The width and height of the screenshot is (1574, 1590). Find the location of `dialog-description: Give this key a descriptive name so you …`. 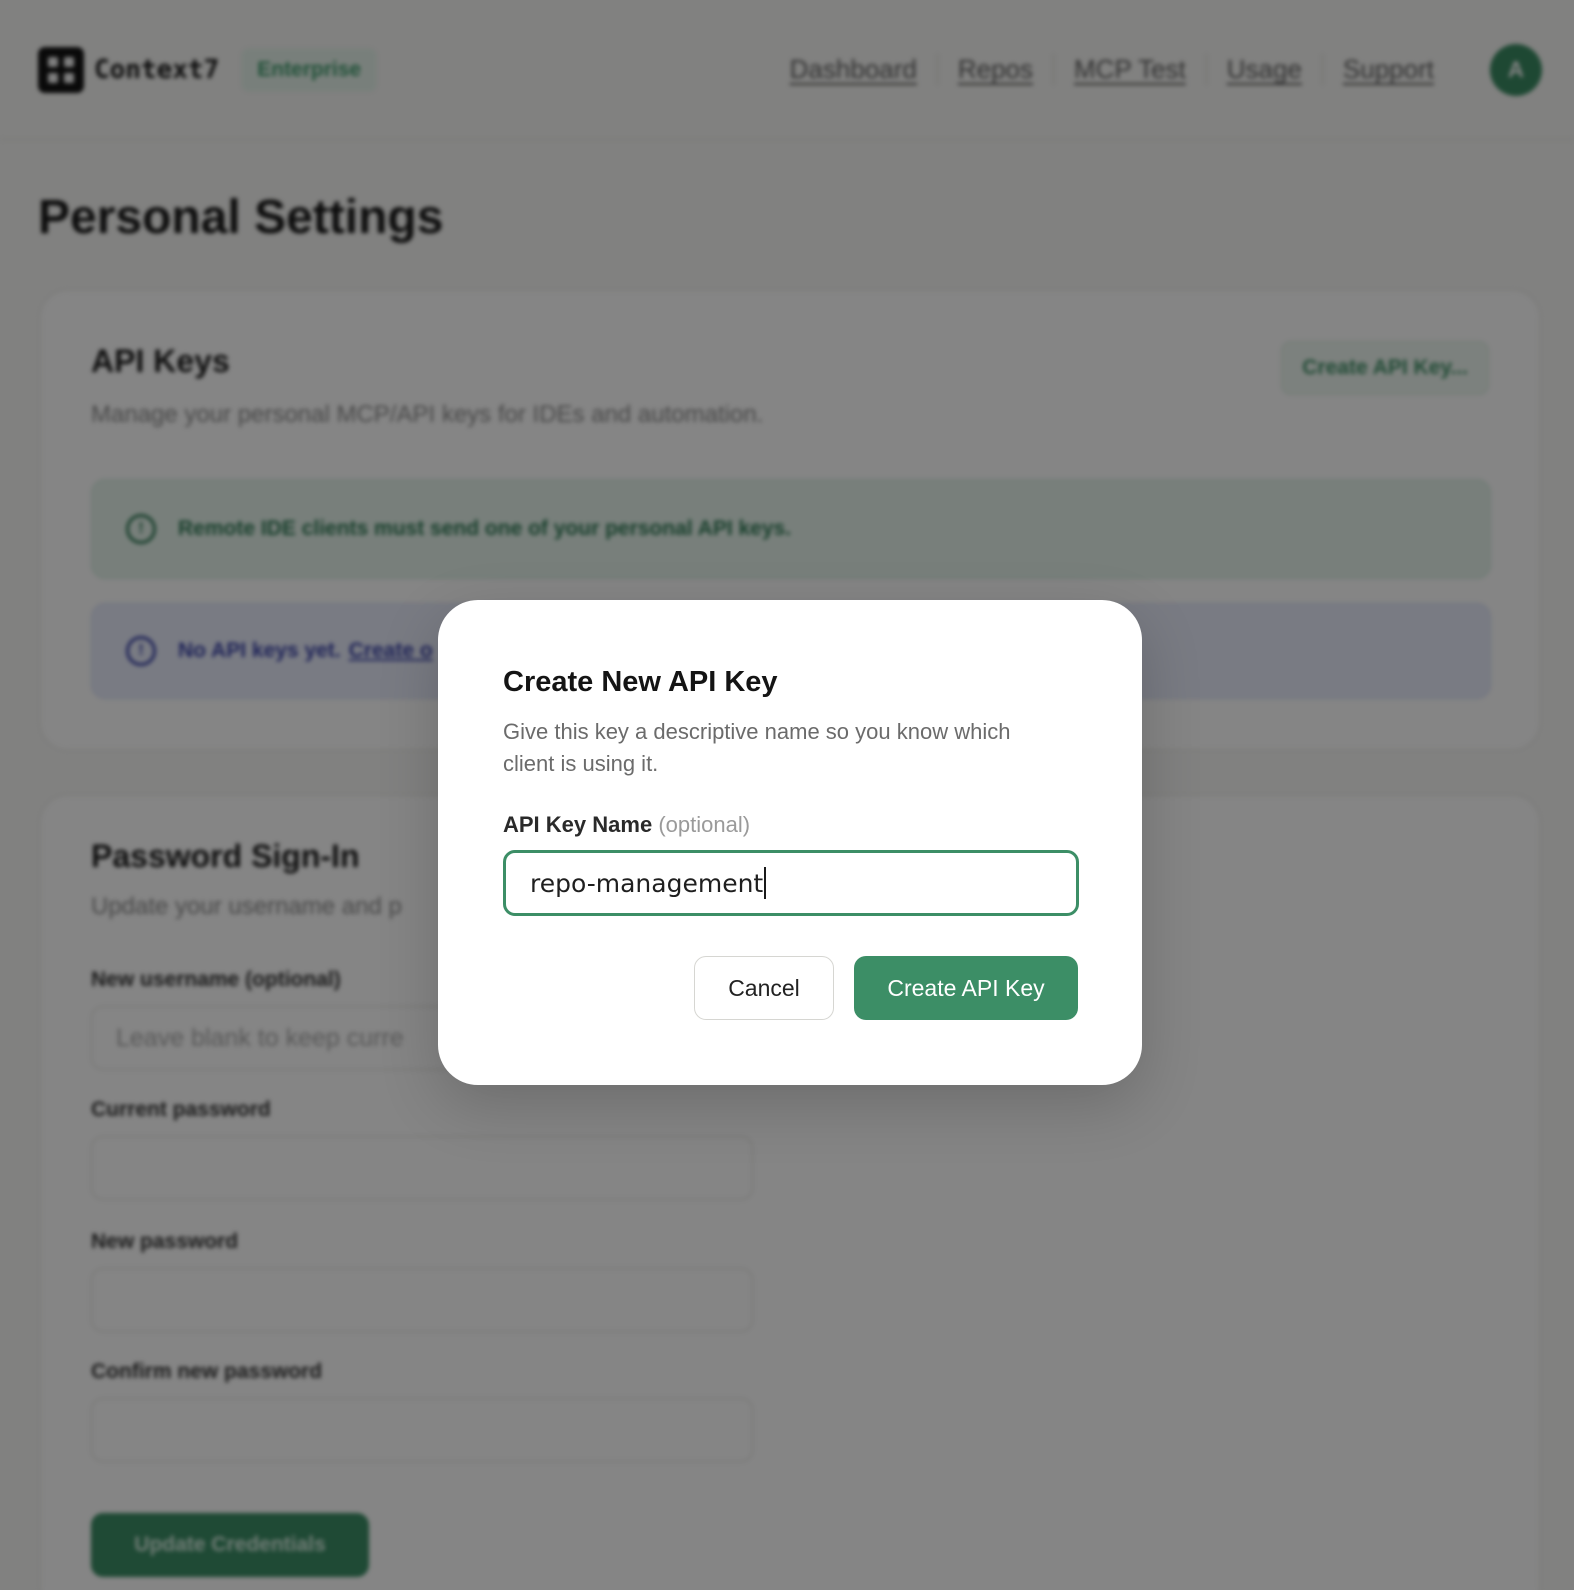

dialog-description: Give this key a descriptive name so you … is located at coordinates (757, 747).